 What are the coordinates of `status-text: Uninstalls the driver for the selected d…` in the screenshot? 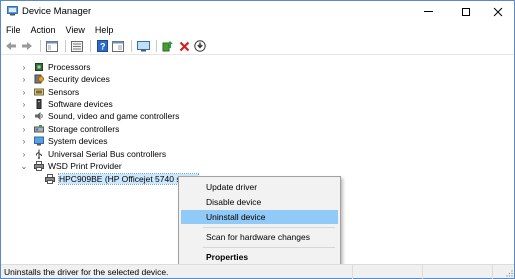 It's located at (177, 271).